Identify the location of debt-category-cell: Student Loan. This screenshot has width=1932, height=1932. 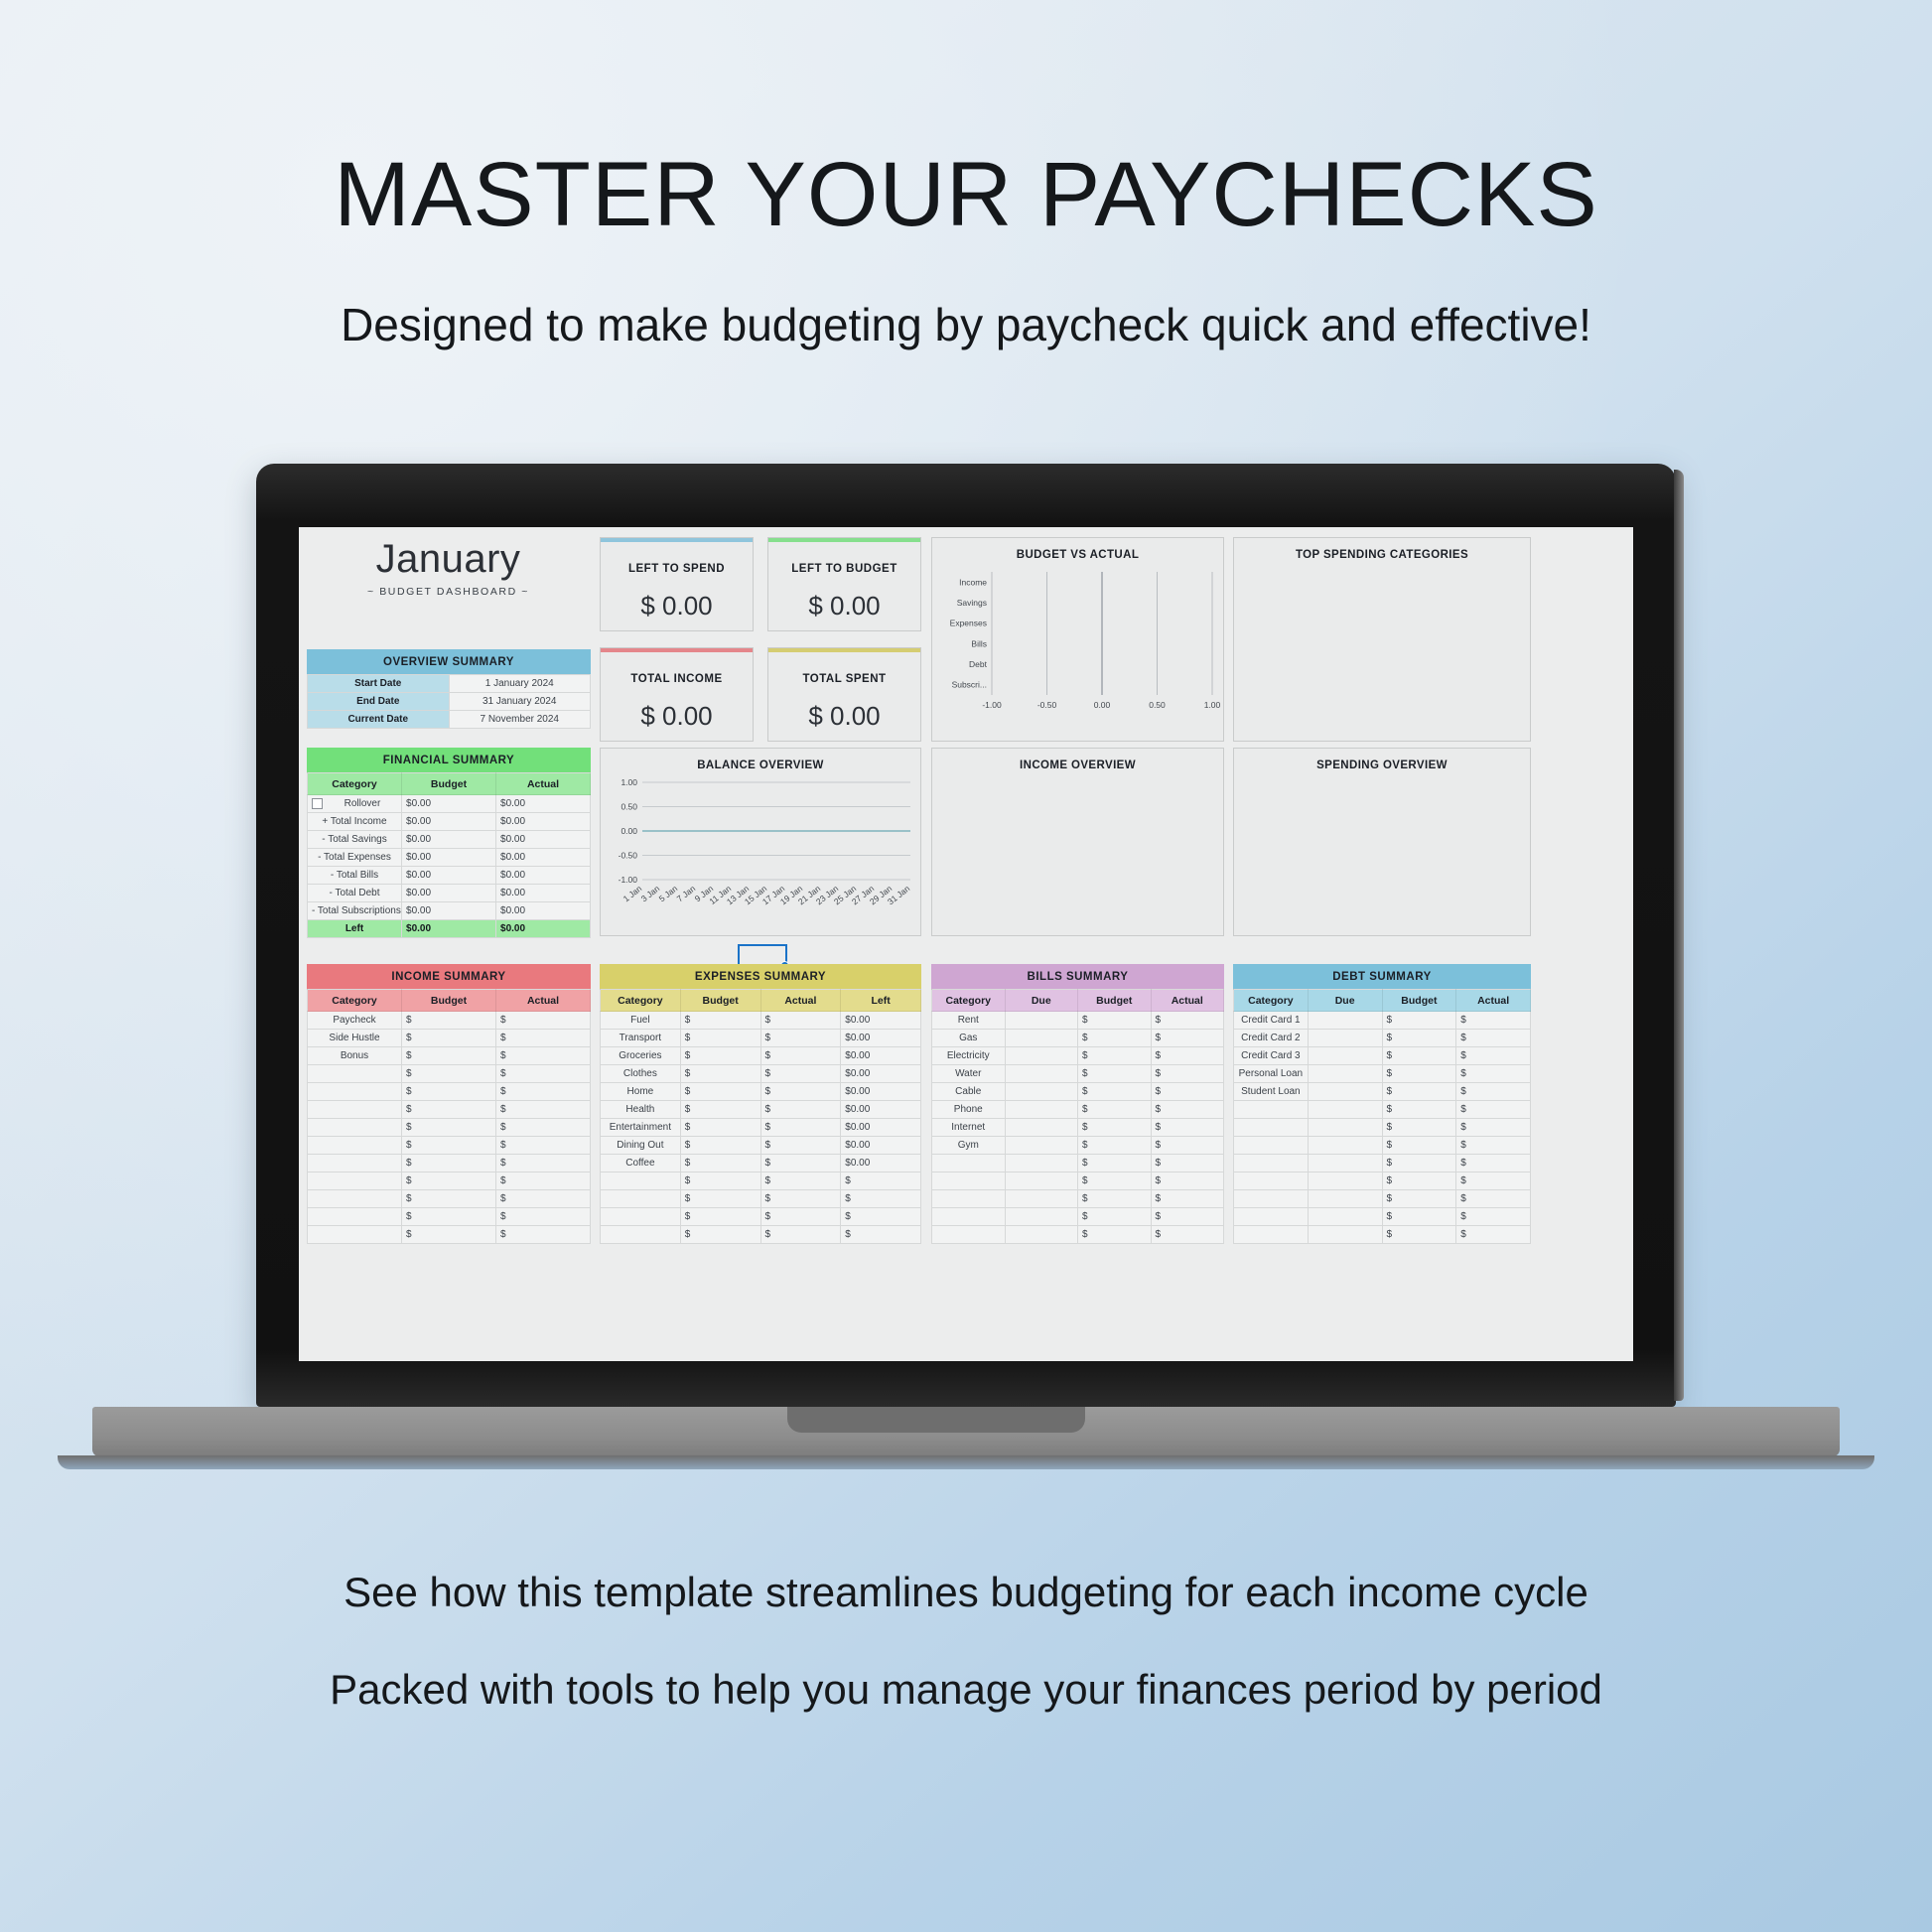
(1271, 1091).